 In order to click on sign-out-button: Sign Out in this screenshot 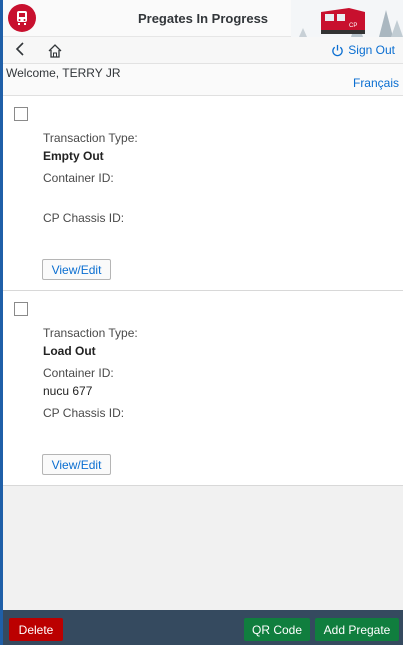, I will do `click(363, 50)`.